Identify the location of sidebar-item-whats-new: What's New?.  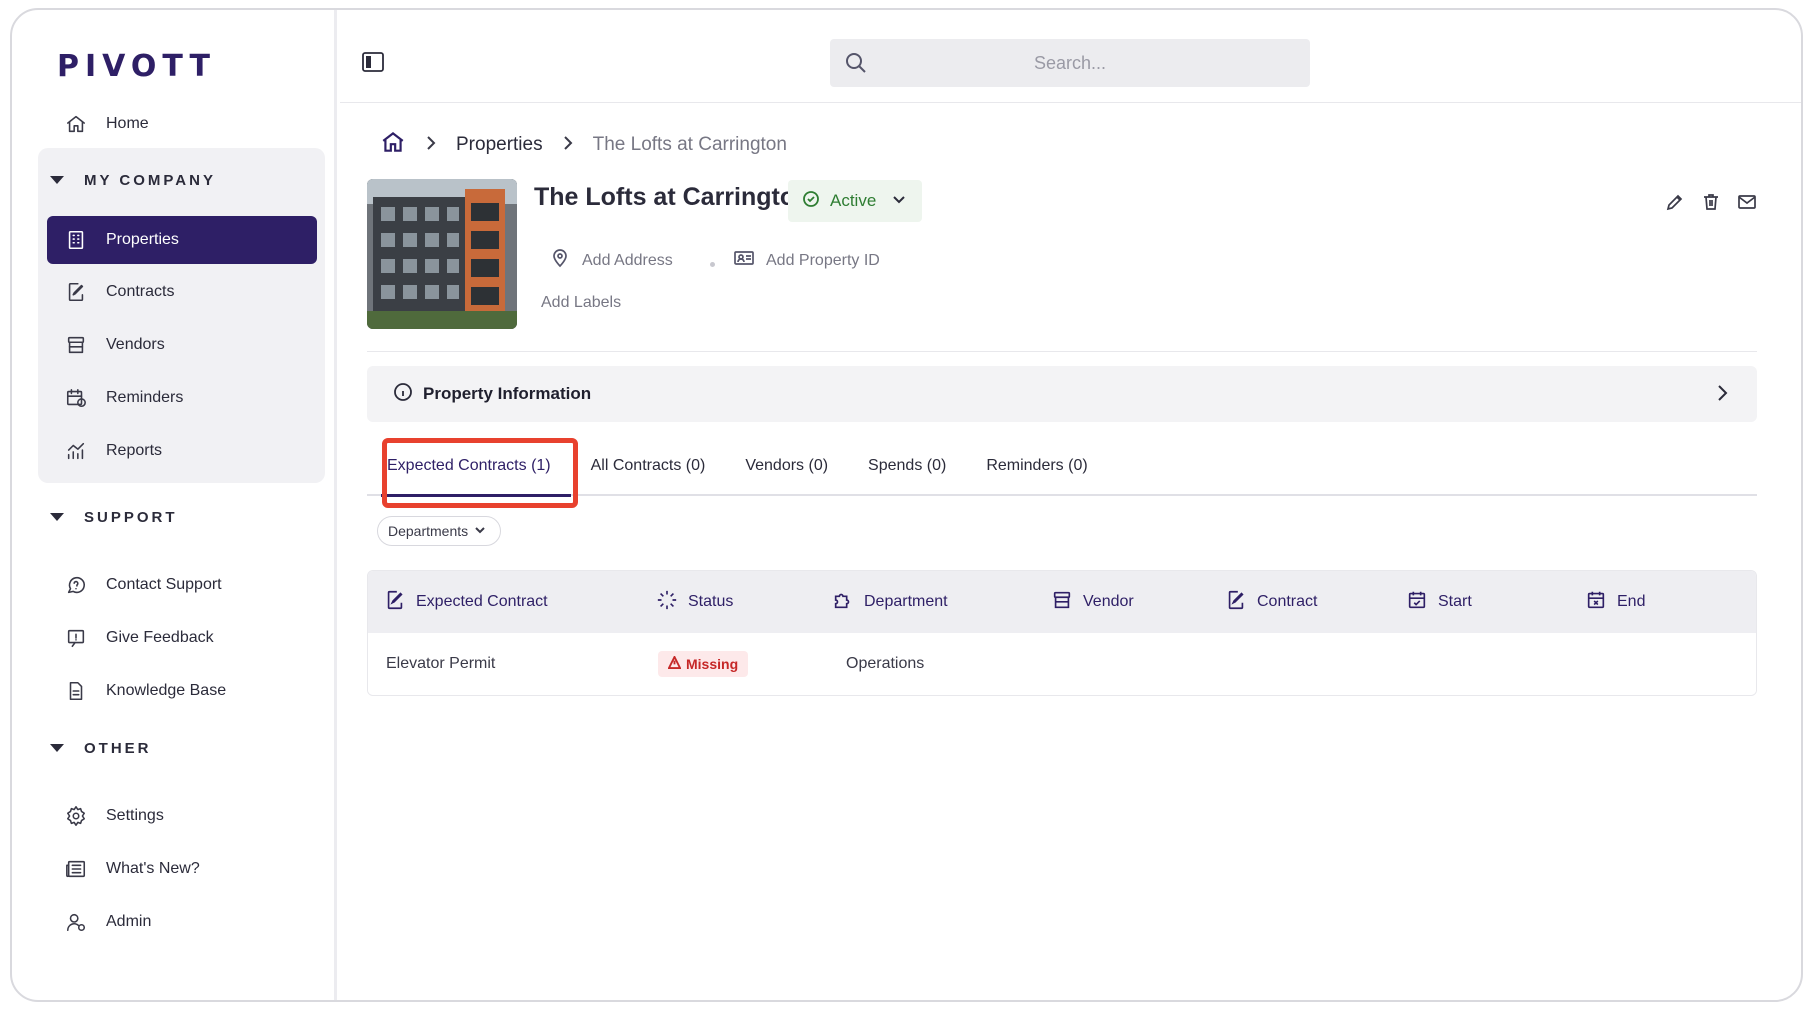
(194, 869).